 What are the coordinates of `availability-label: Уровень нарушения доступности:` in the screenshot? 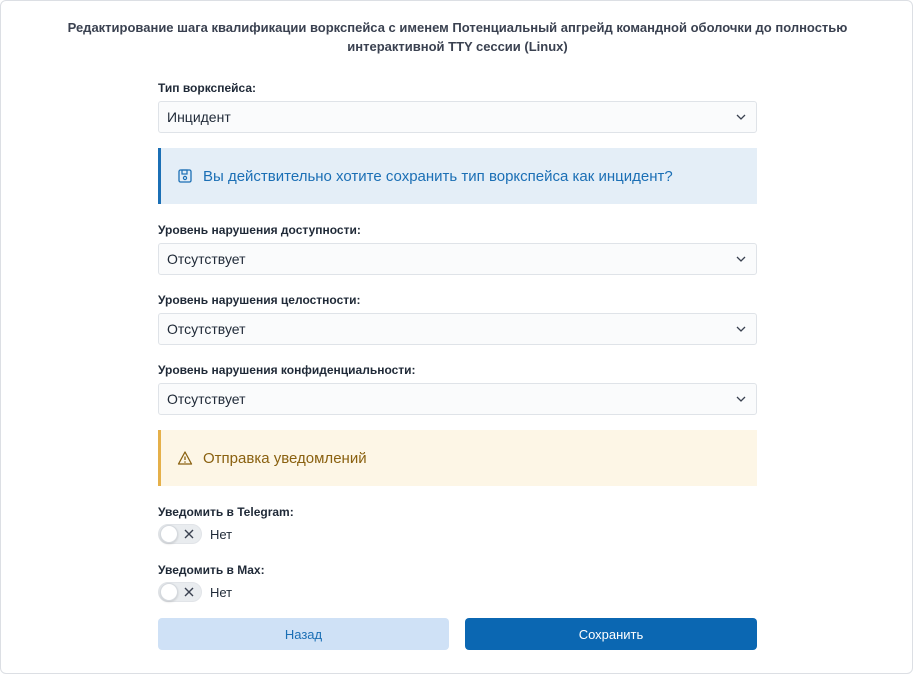 It's located at (259, 230).